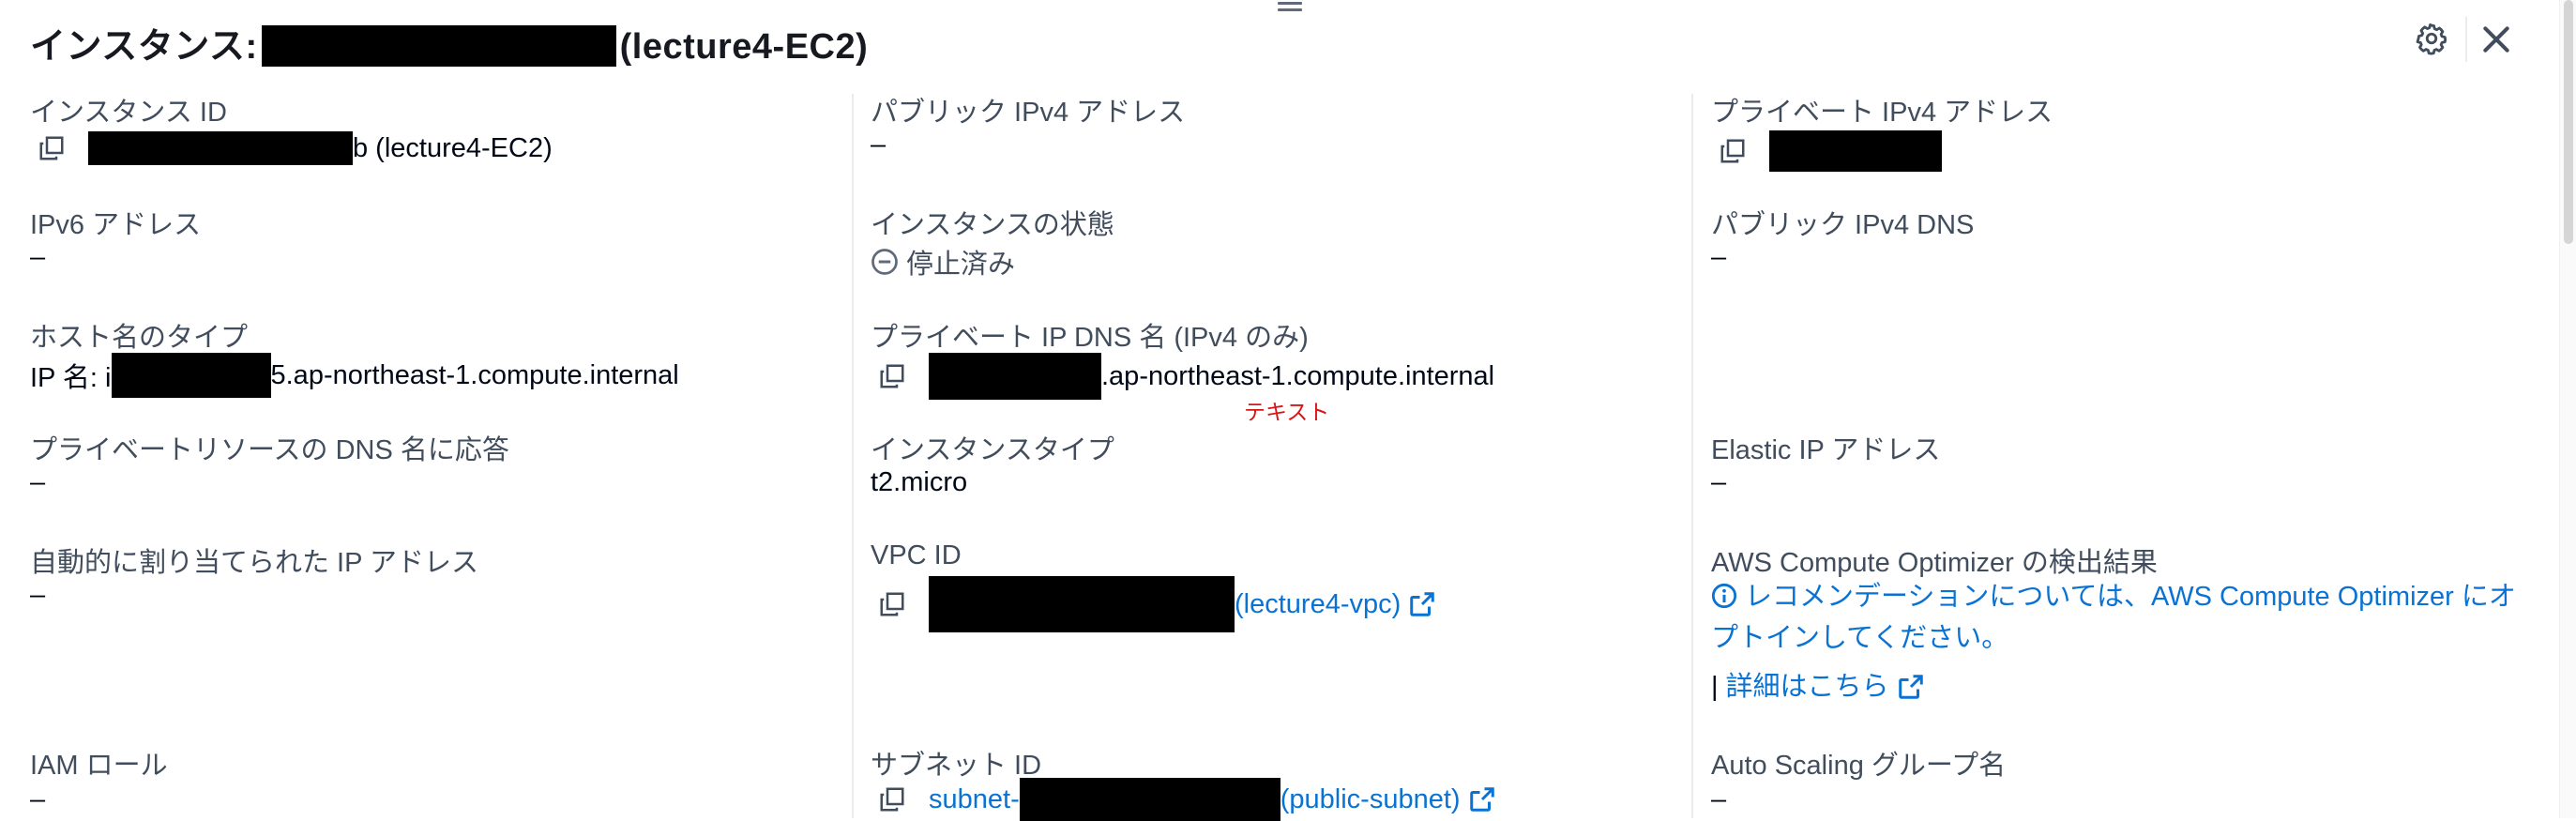 This screenshot has width=2576, height=821. What do you see at coordinates (2431, 38) in the screenshot?
I see `gear-icon` at bounding box center [2431, 38].